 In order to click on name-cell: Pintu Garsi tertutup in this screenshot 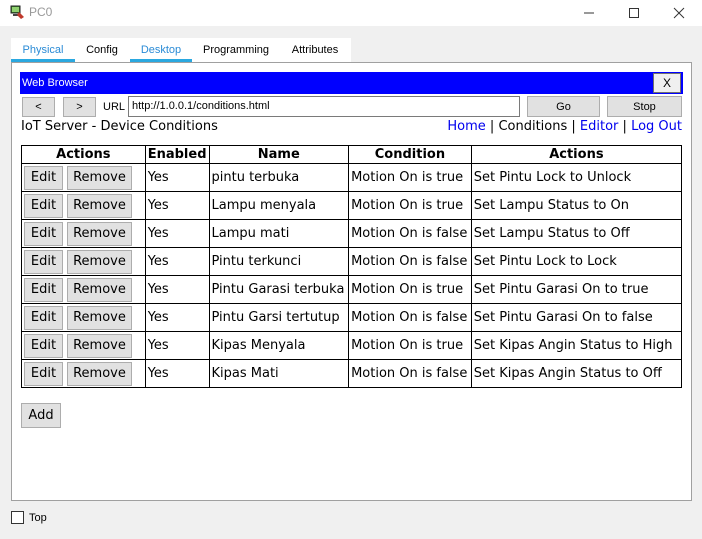, I will do `click(279, 317)`.